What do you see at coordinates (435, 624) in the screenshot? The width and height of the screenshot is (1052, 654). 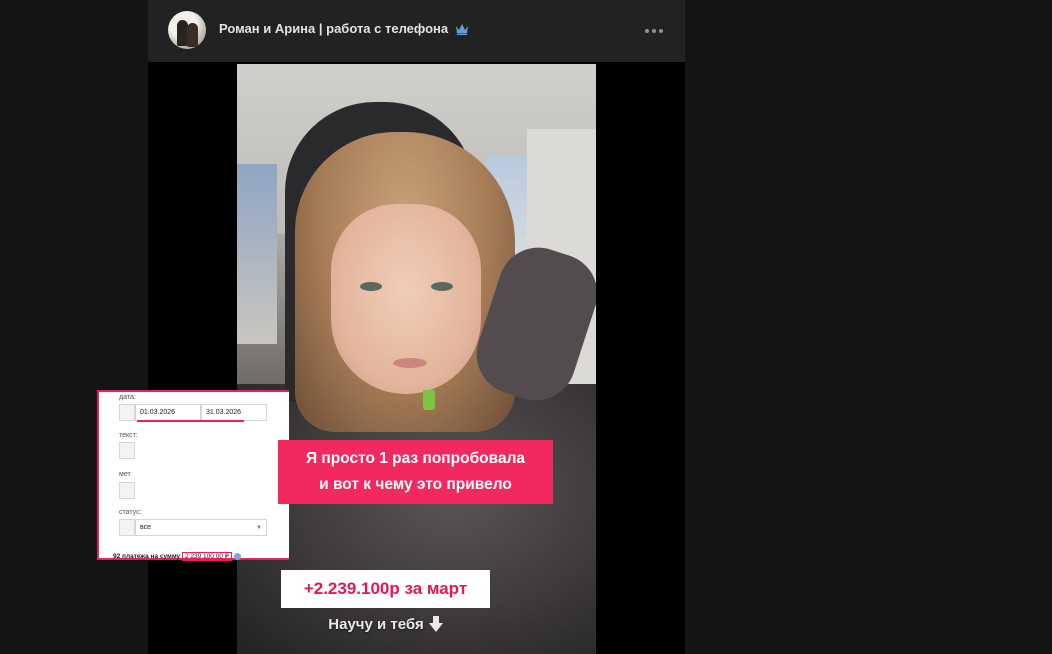 I see `arrow-down-icon` at bounding box center [435, 624].